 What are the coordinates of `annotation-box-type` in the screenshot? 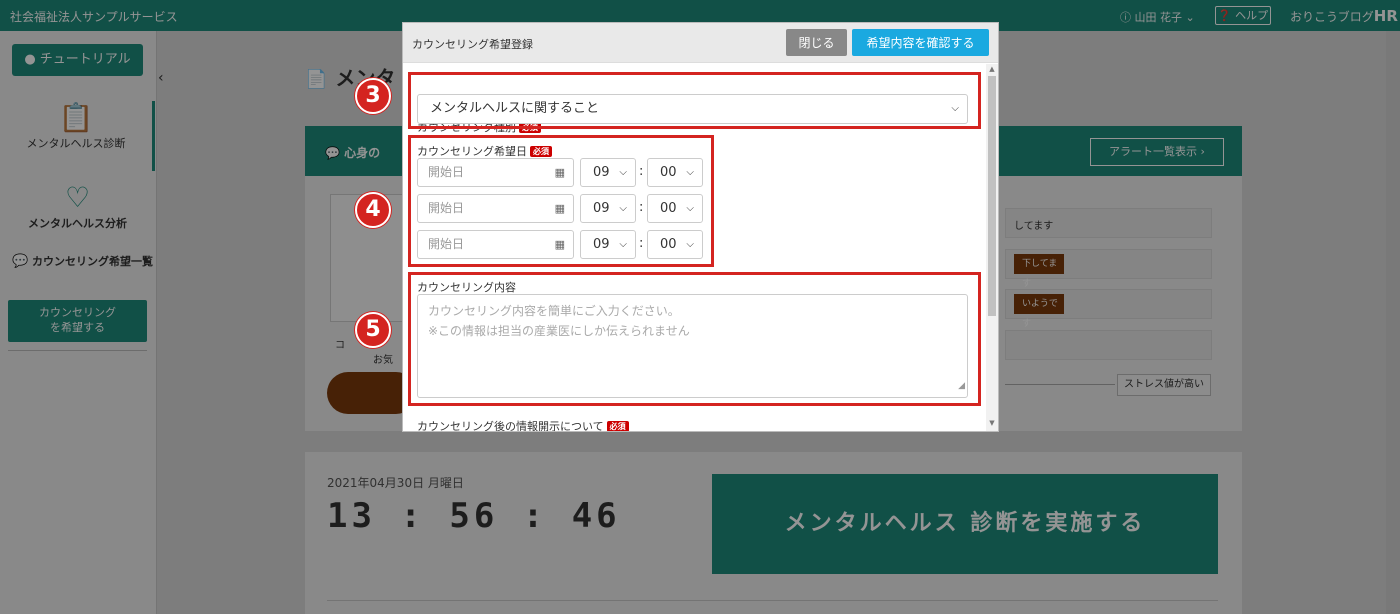 It's located at (694, 100).